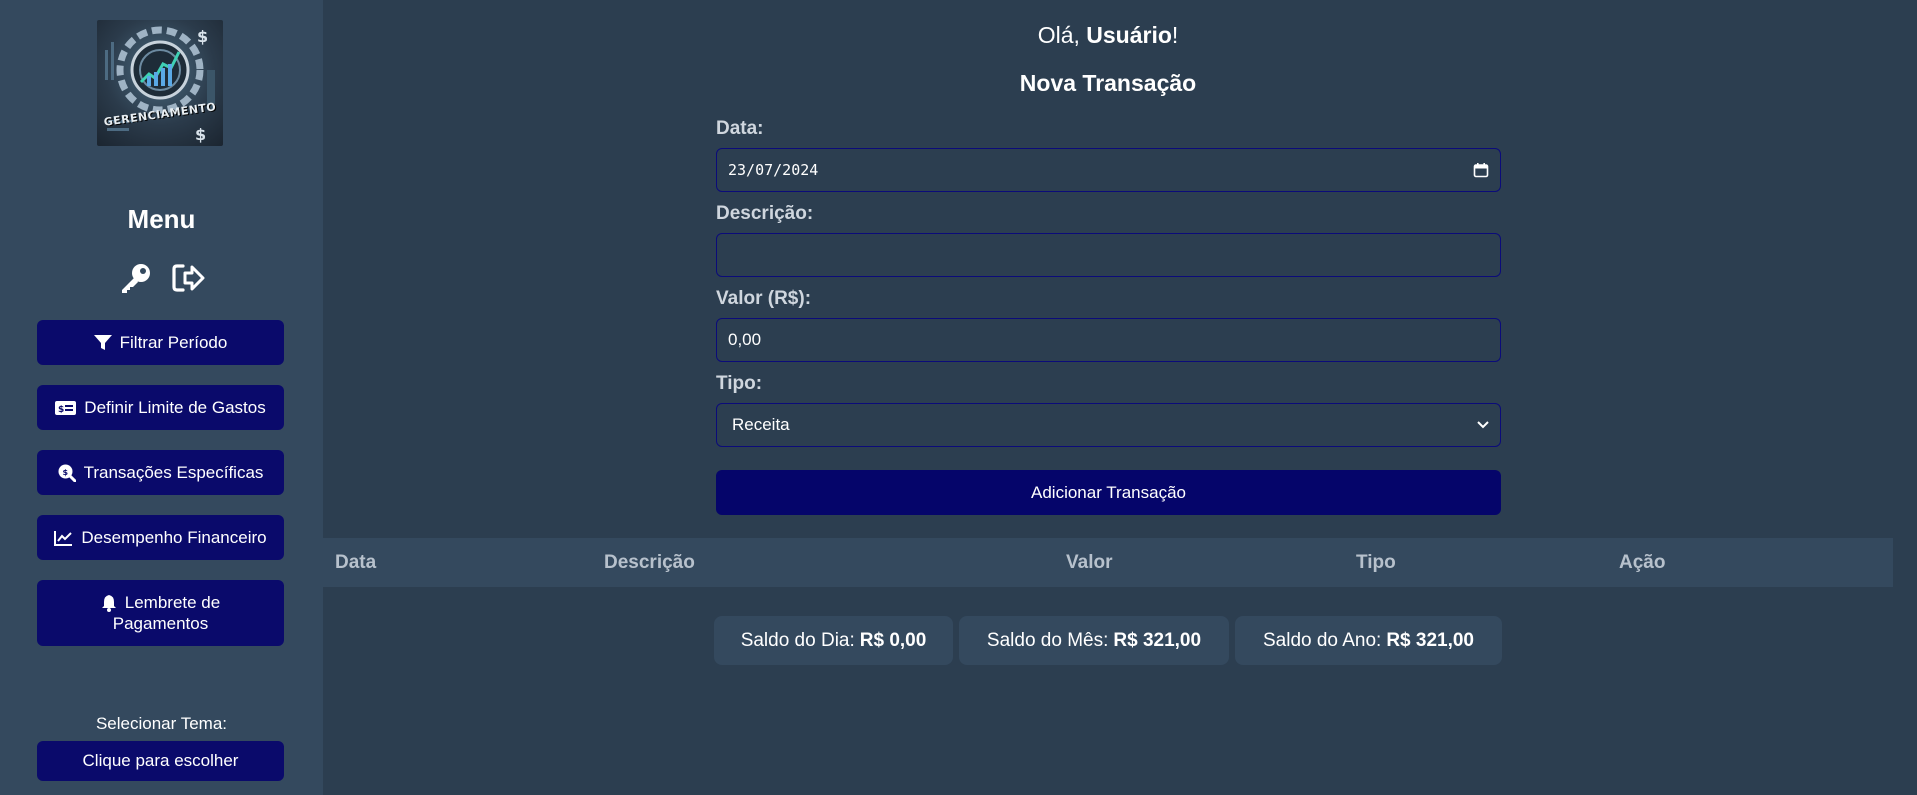 This screenshot has height=795, width=1917. I want to click on date-value: 23/07/2024, so click(773, 170).